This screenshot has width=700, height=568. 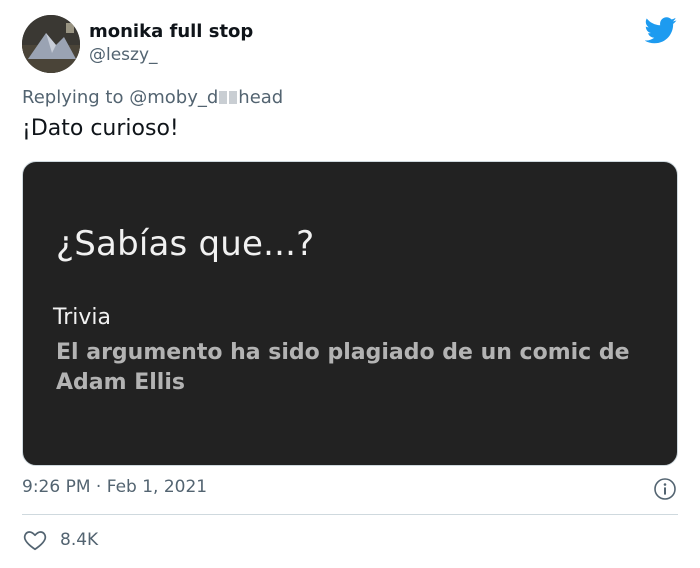 I want to click on timestamp: 9:26 PM · Feb 1, 2021, so click(x=114, y=487).